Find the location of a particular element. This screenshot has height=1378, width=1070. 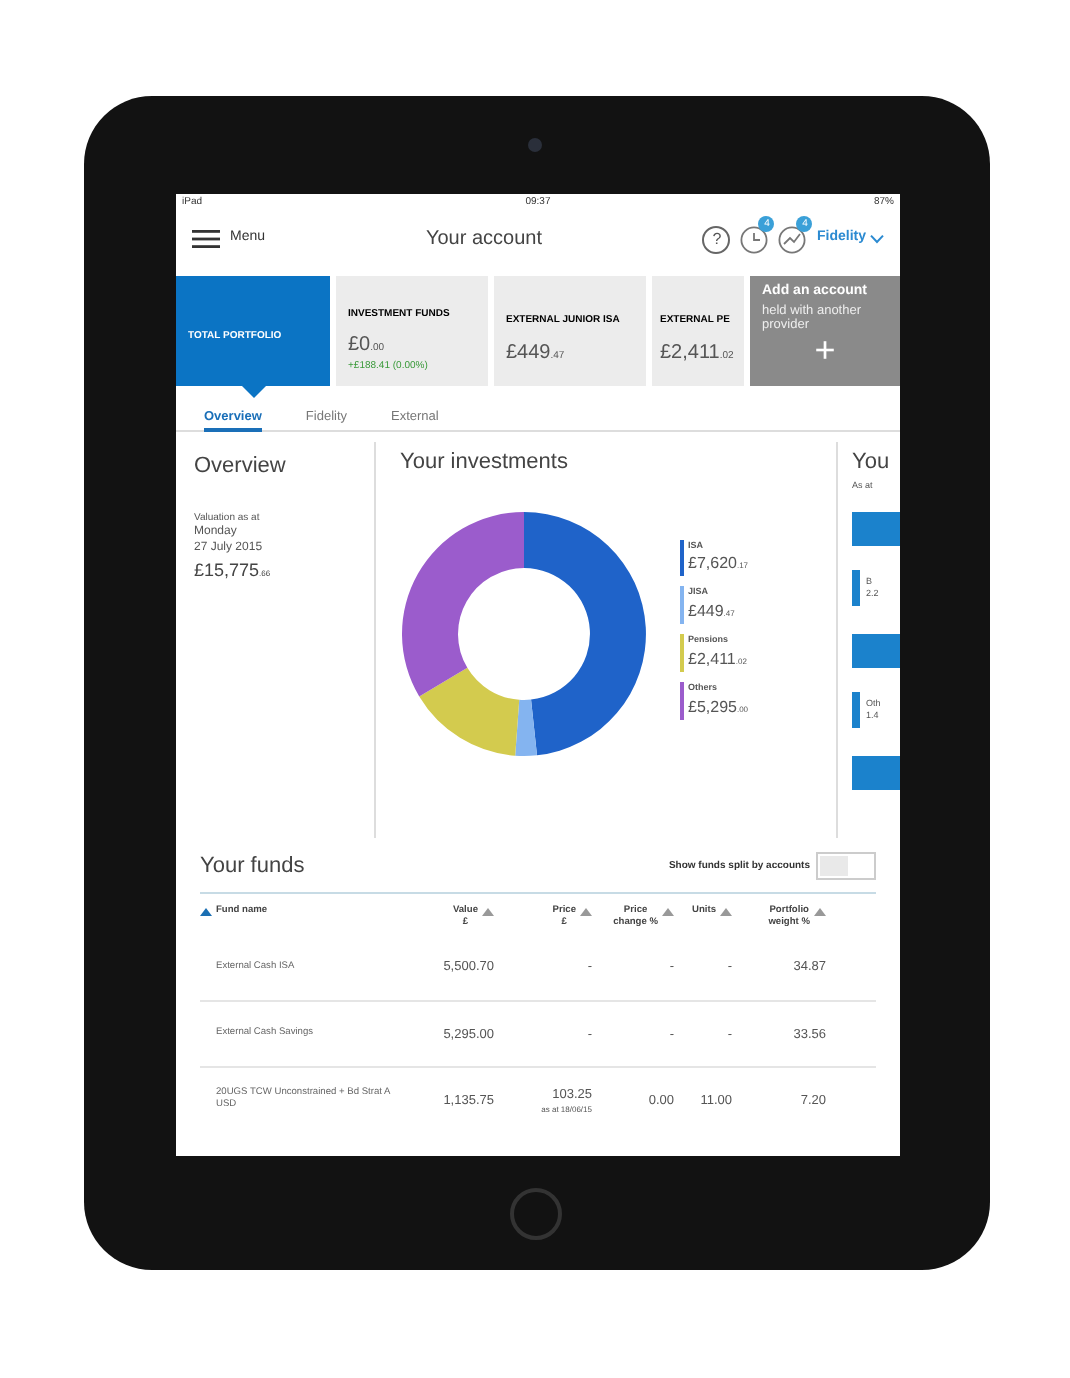

help-button: ? is located at coordinates (716, 239).